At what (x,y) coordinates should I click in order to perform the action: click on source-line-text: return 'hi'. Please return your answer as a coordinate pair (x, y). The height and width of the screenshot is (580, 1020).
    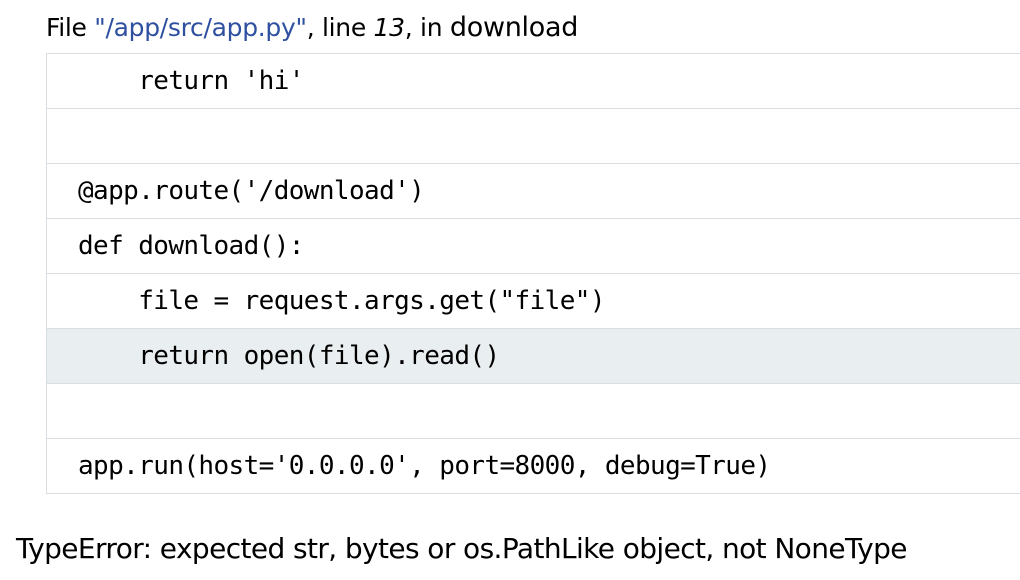
    Looking at the image, I should click on (191, 81).